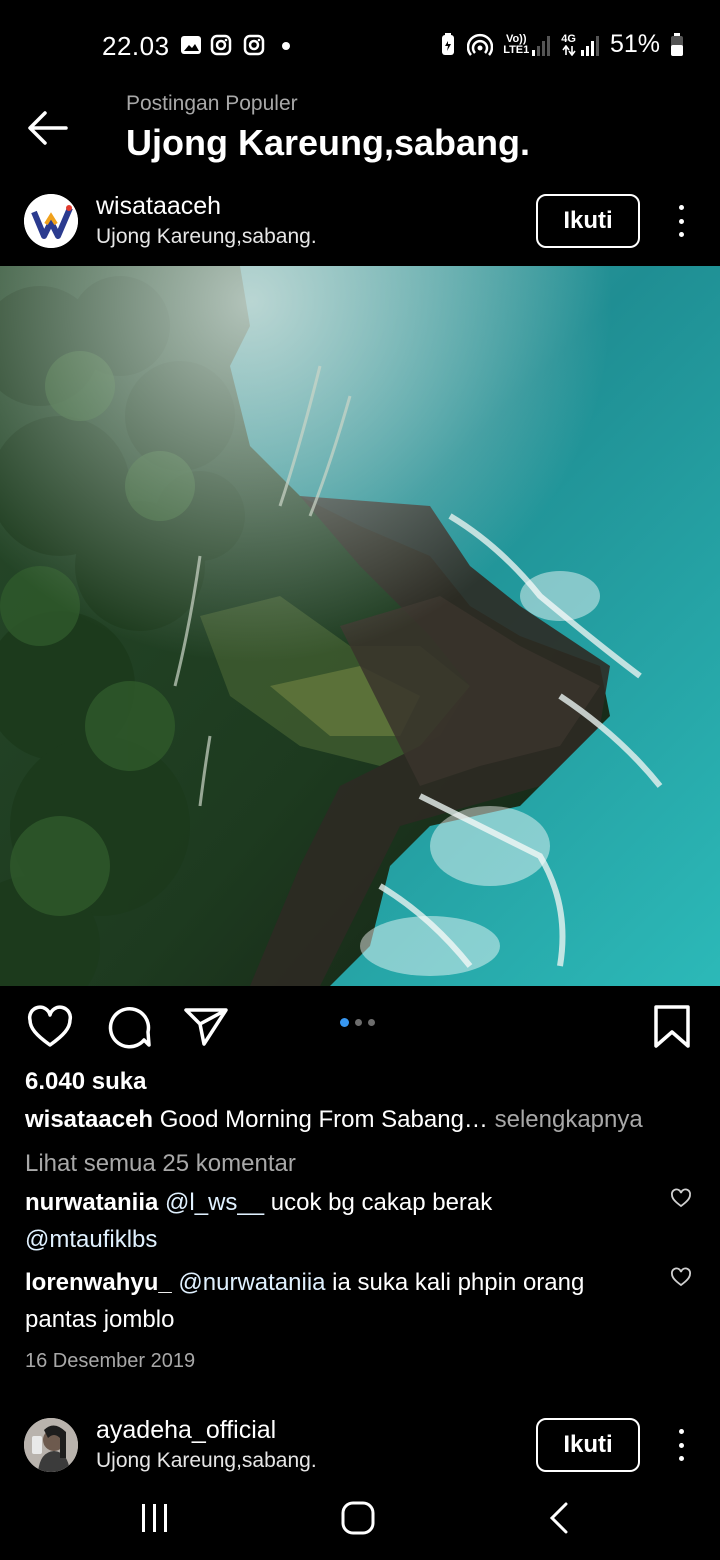 Image resolution: width=720 pixels, height=1560 pixels. I want to click on status-time: 22.03, so click(136, 46).